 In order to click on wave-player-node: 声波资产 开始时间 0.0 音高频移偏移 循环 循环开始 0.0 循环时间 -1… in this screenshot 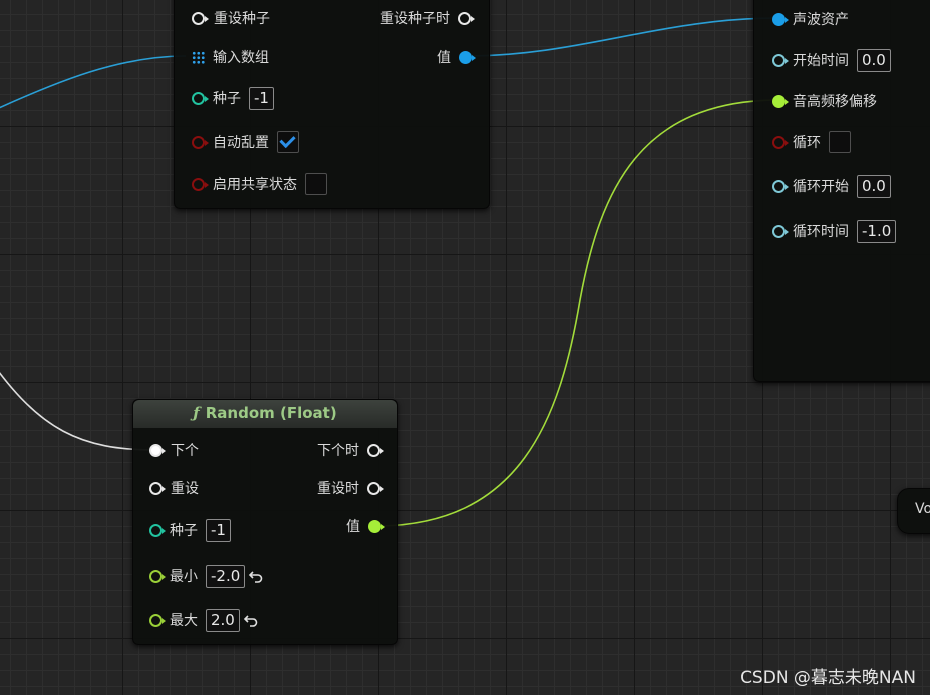, I will do `click(841, 191)`.